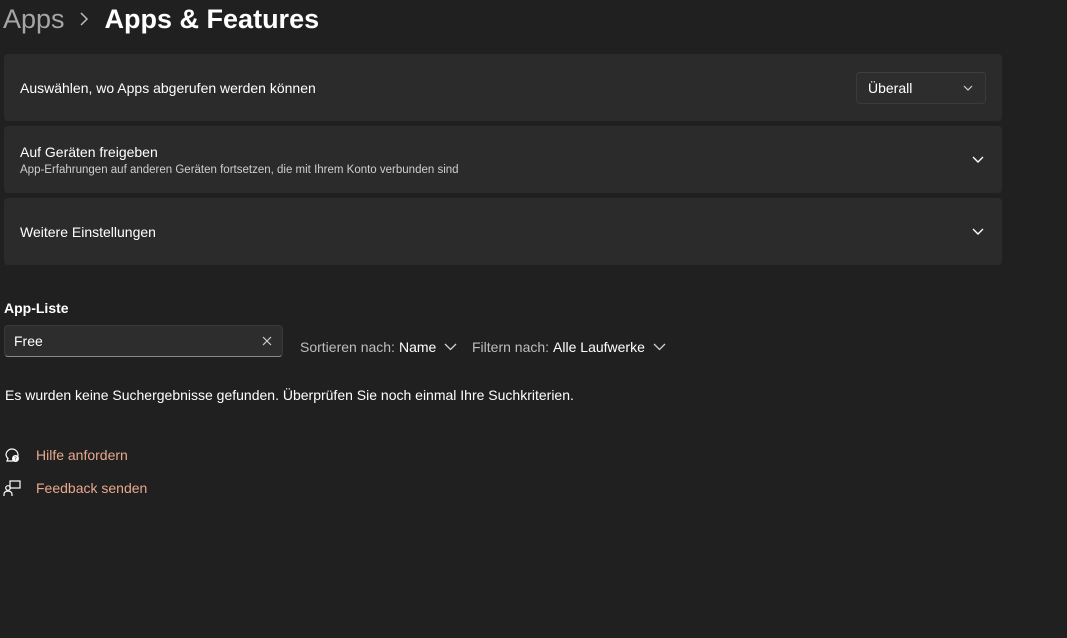 The image size is (1067, 638). What do you see at coordinates (921, 87) in the screenshot?
I see `install-source-dropdown: Überall` at bounding box center [921, 87].